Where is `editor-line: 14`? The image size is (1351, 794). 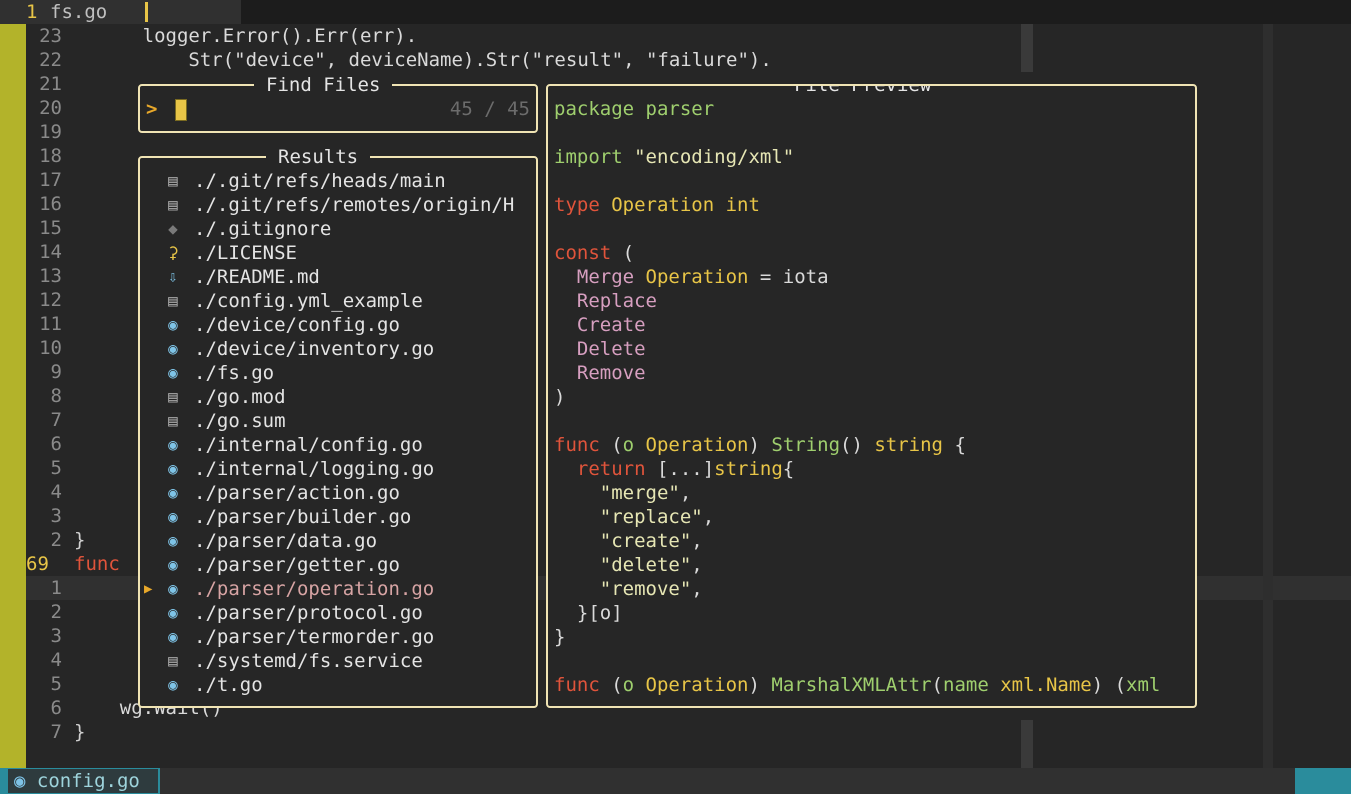
editor-line: 14 is located at coordinates (44, 252).